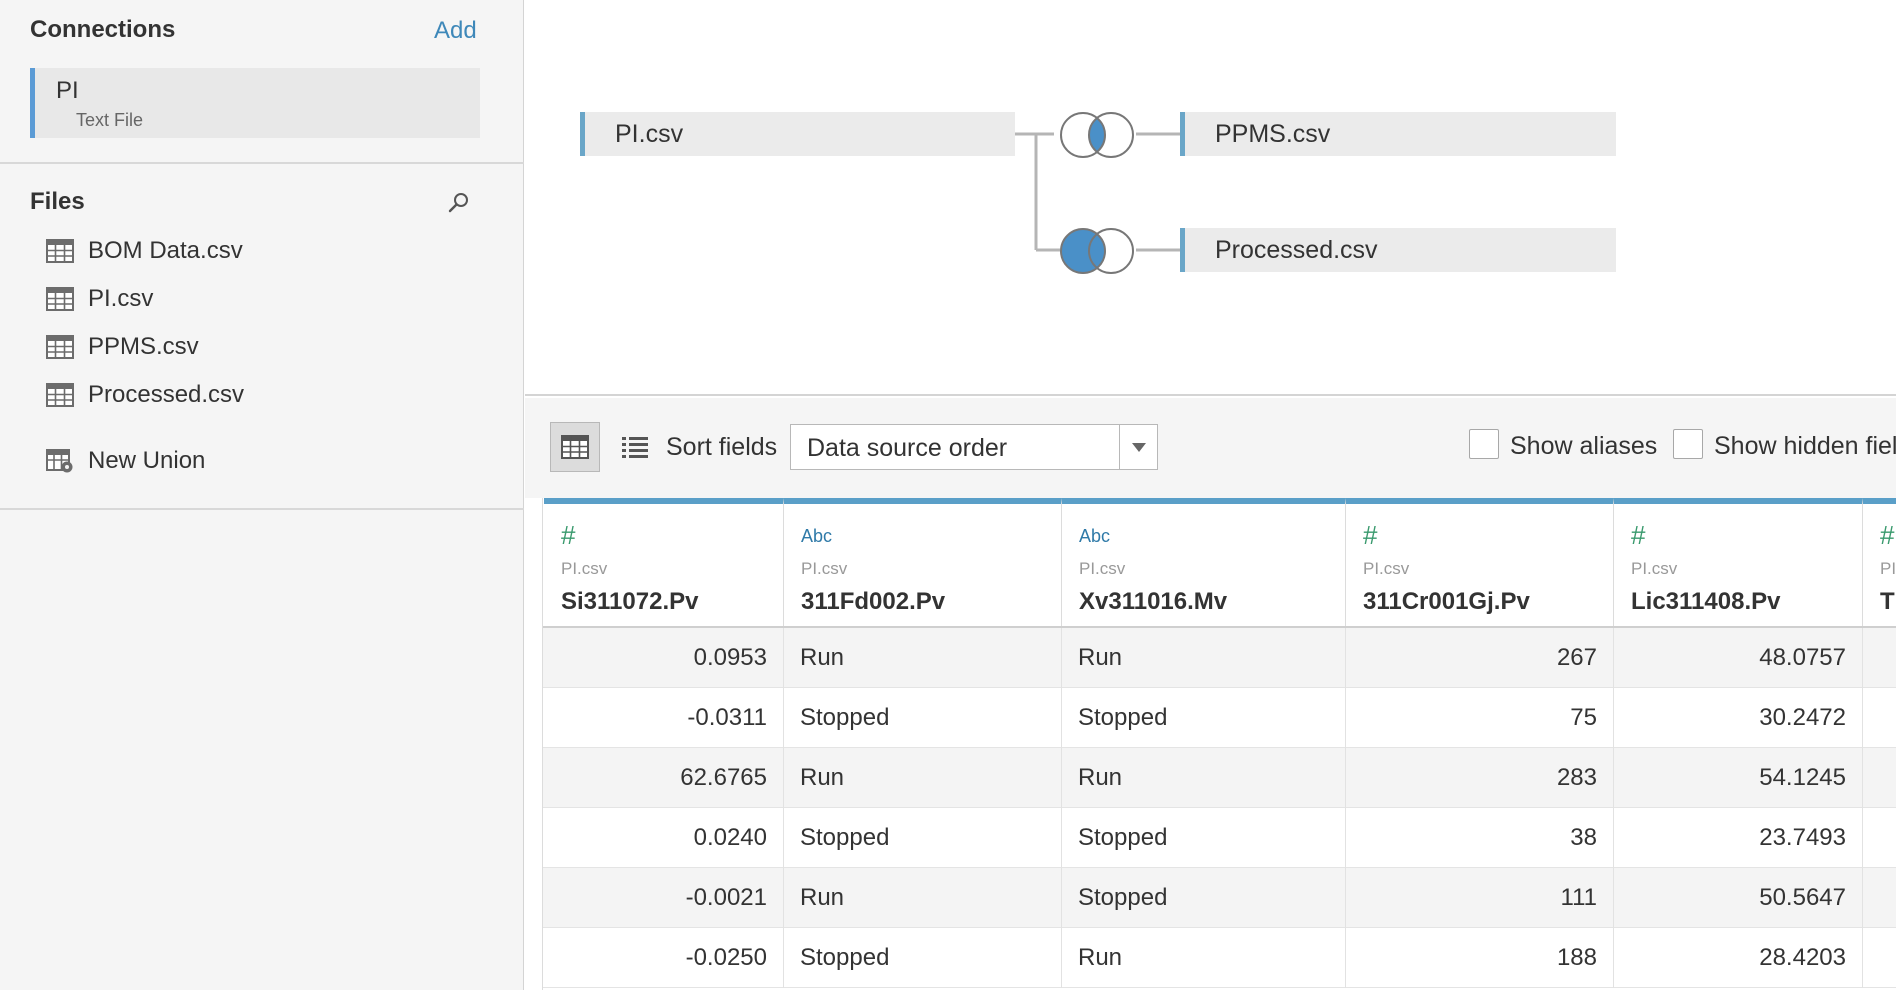  I want to click on field-name: Lic311408.Pv, so click(1705, 602).